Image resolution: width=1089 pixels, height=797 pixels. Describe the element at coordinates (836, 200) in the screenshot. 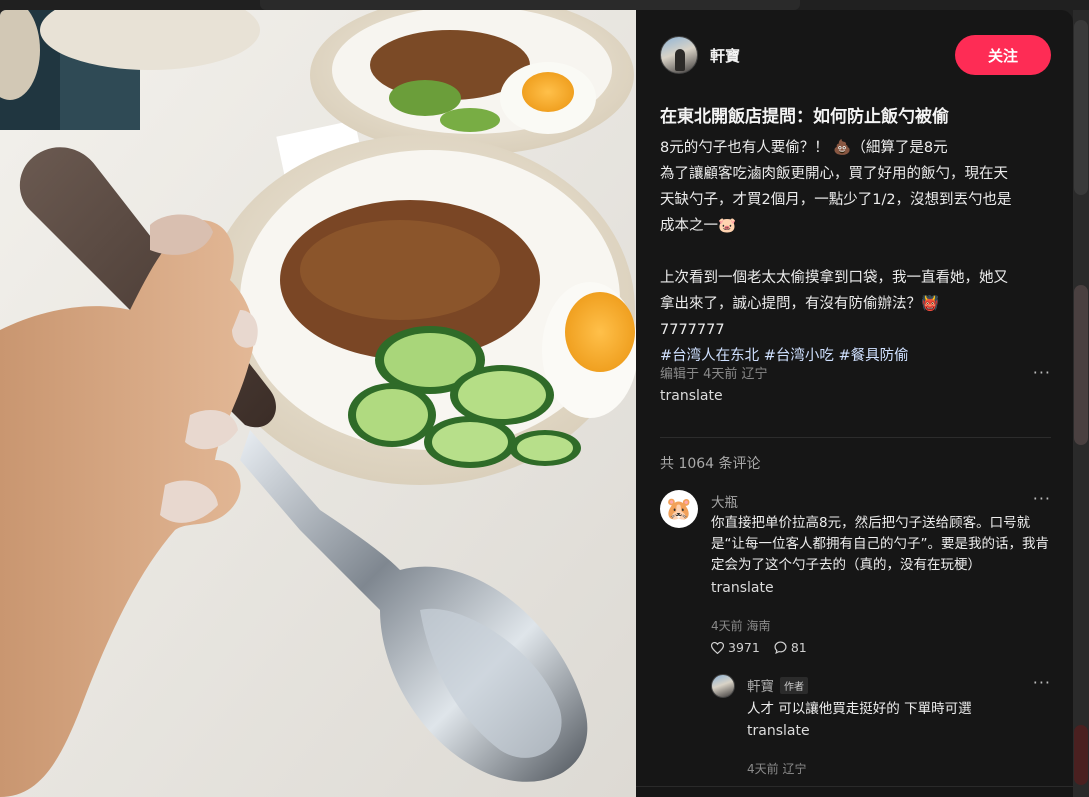

I see `post-body-line: 天缺勺子，才買2個月，一點少了1/2，沒想到丟勺也是` at that location.